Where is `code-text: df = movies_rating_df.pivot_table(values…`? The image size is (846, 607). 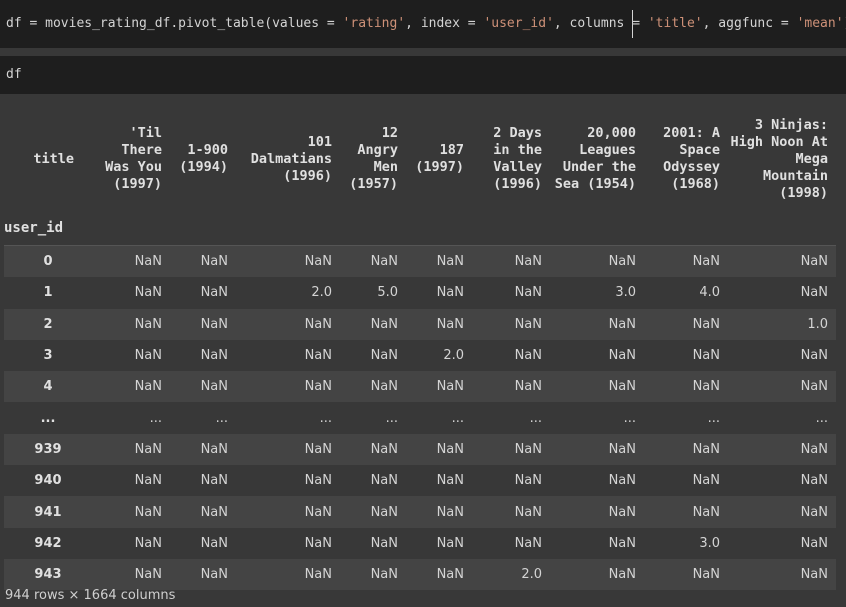 code-text: df = movies_rating_df.pivot_table(values… is located at coordinates (174, 23).